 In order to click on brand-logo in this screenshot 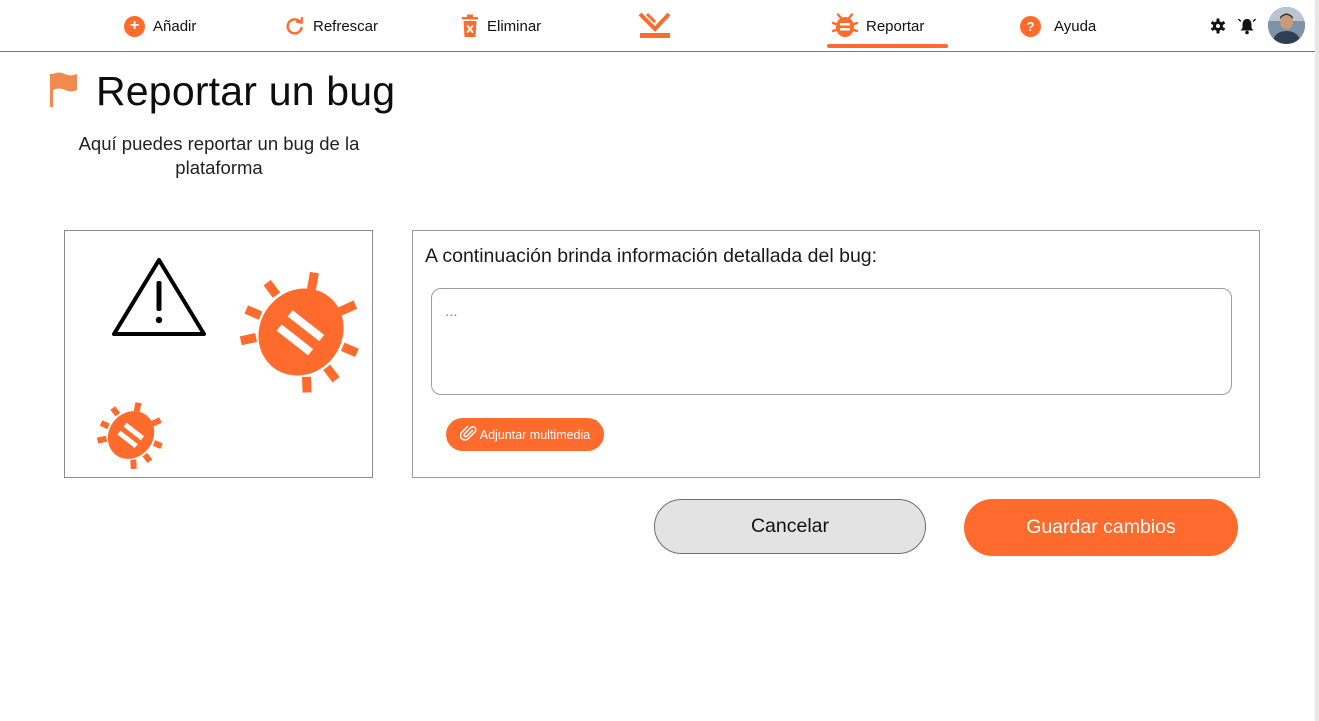, I will do `click(655, 26)`.